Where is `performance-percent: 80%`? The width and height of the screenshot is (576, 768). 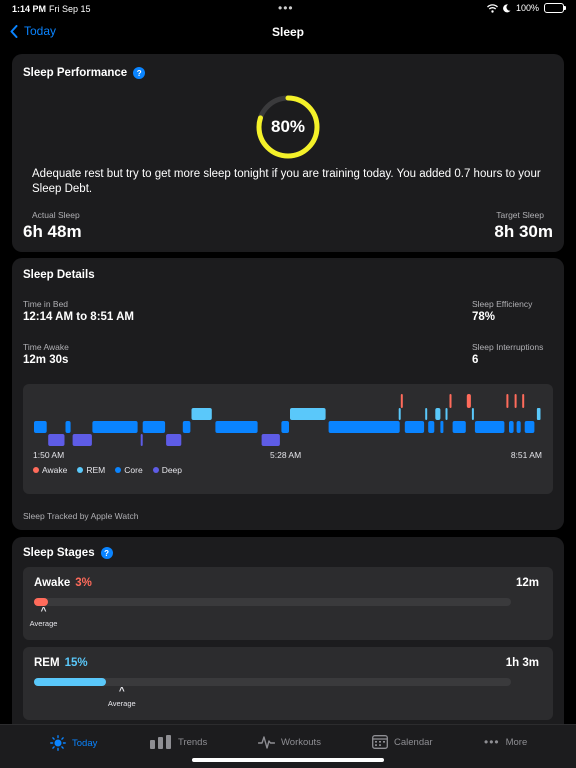 performance-percent: 80% is located at coordinates (288, 126).